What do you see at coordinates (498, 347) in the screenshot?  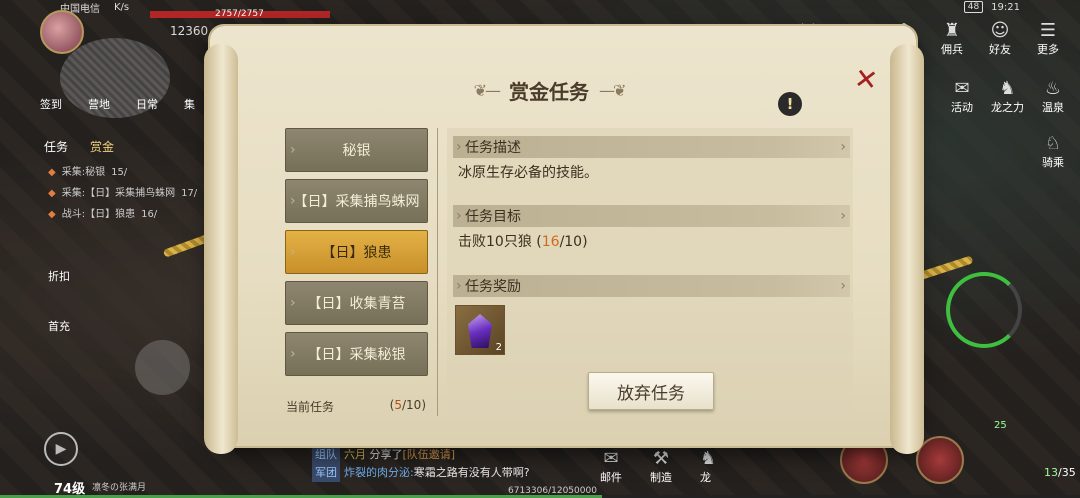 I see `reward-count: 2` at bounding box center [498, 347].